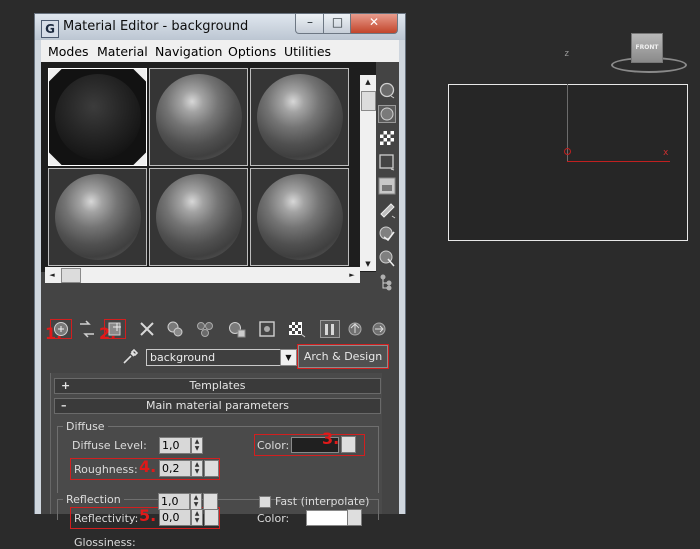 The height and width of the screenshot is (549, 700). I want to click on slots-vertical-scrollbar: ▲ ▼, so click(368, 173).